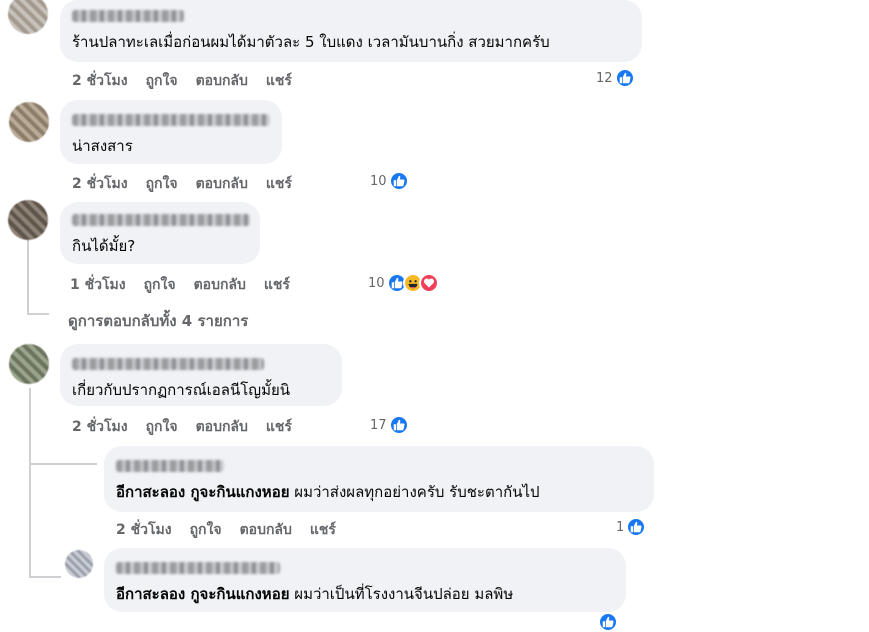 The width and height of the screenshot is (869, 632). Describe the element at coordinates (158, 321) in the screenshot. I see `view-replies-link: ดูการตอบกลับทั้ง 4 รายการ` at that location.